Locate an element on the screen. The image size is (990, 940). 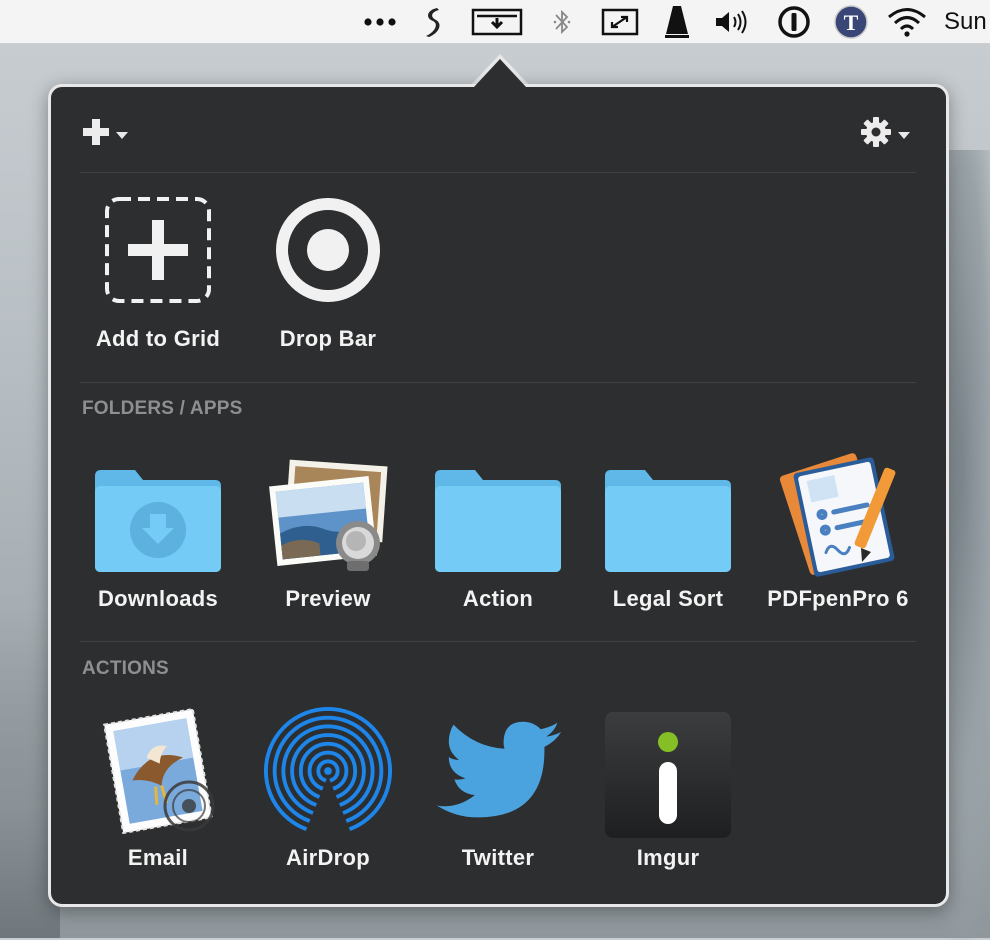
action-item-email: Email is located at coordinates (158, 791).